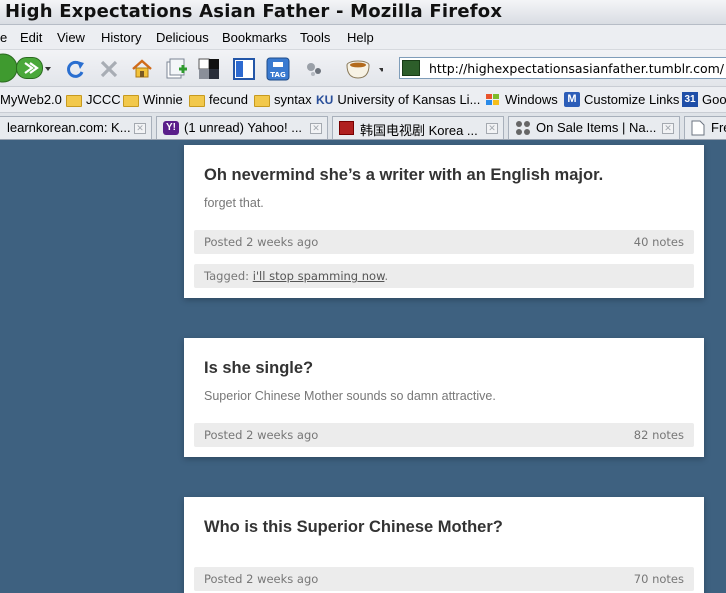  I want to click on extension-button, so click(314, 69).